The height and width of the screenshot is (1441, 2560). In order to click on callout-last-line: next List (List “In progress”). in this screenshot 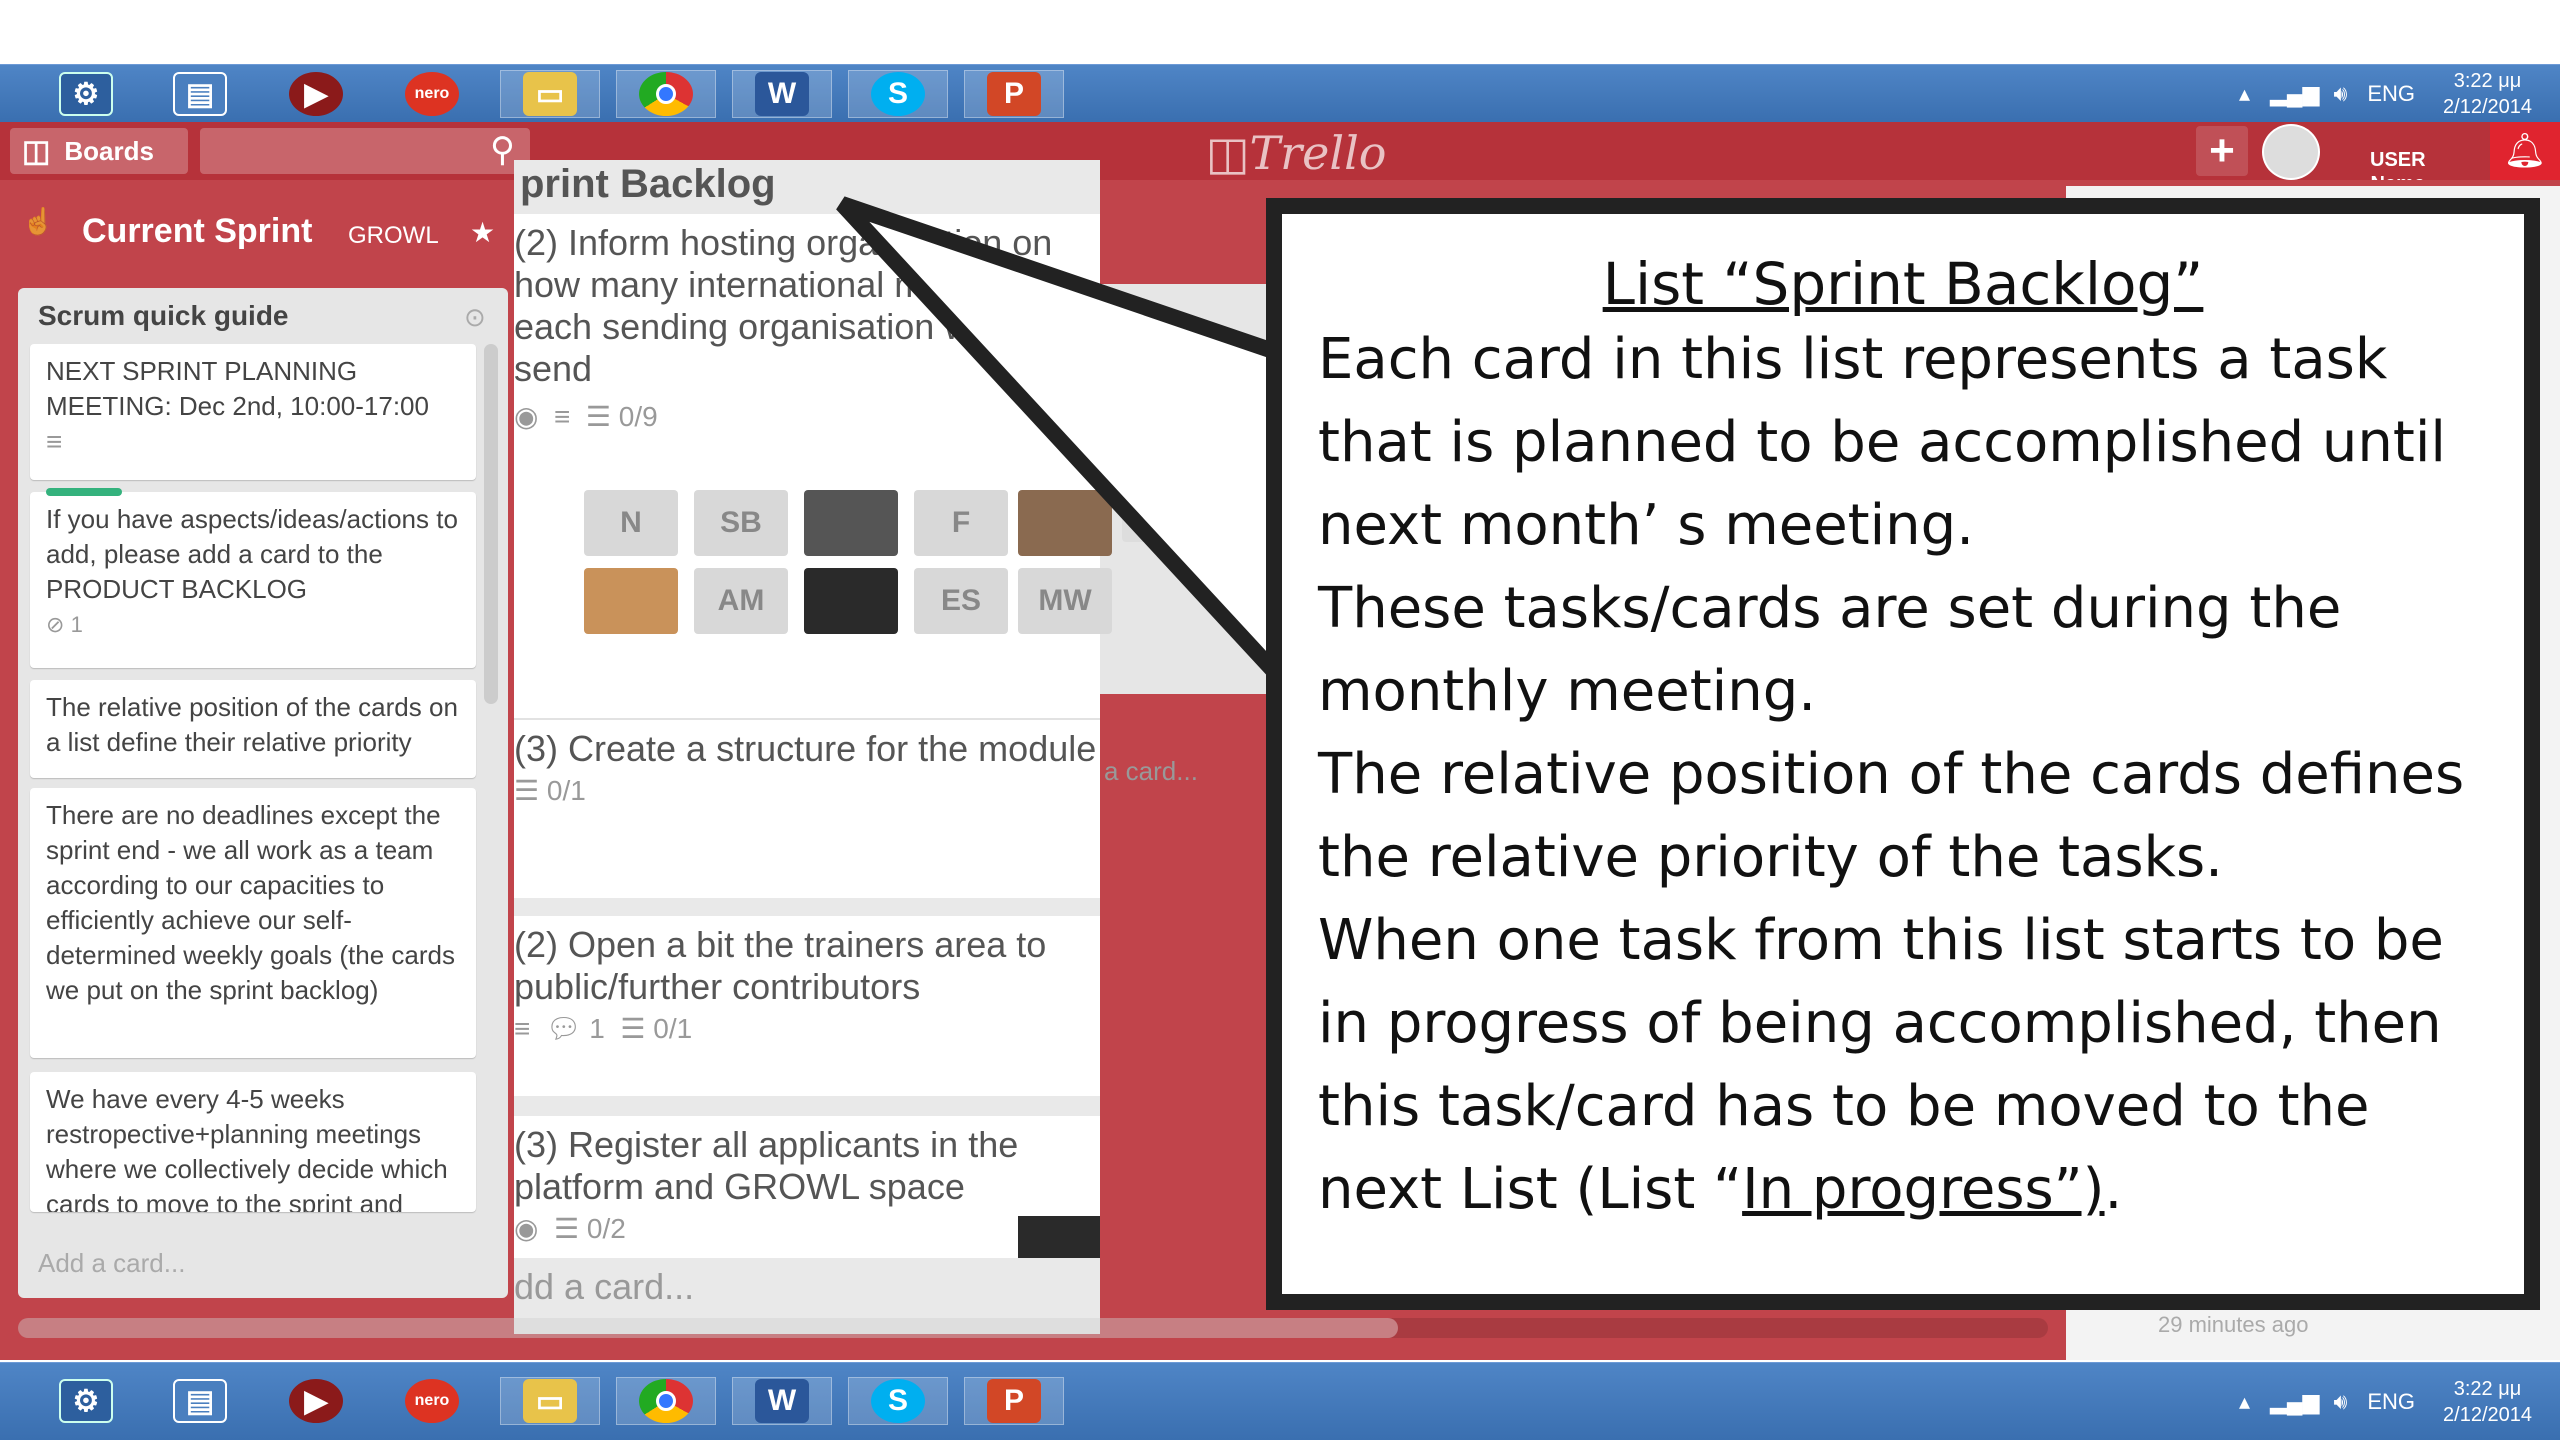, I will do `click(1720, 1189)`.